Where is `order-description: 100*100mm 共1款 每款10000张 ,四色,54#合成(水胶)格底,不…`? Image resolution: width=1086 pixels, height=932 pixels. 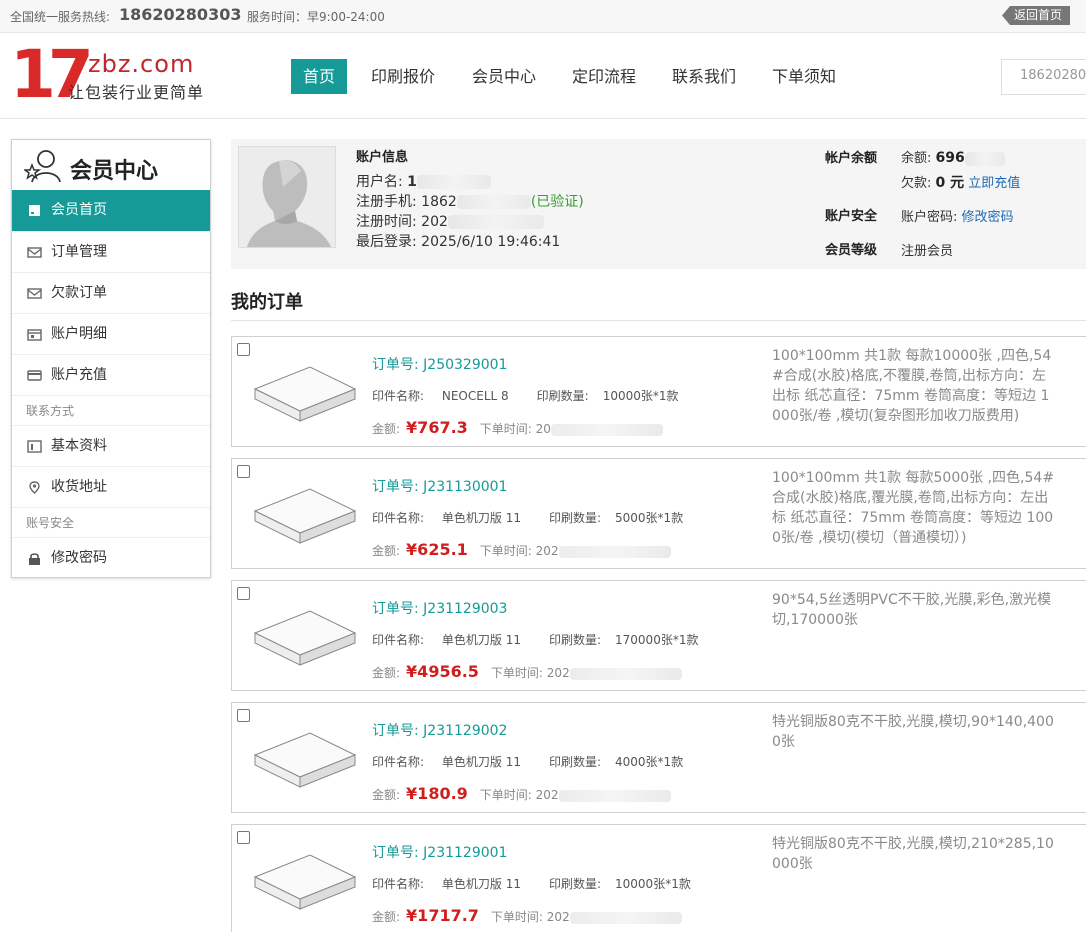 order-description: 100*100mm 共1款 每款10000张 ,四色,54#合成(水胶)格底,不… is located at coordinates (912, 386).